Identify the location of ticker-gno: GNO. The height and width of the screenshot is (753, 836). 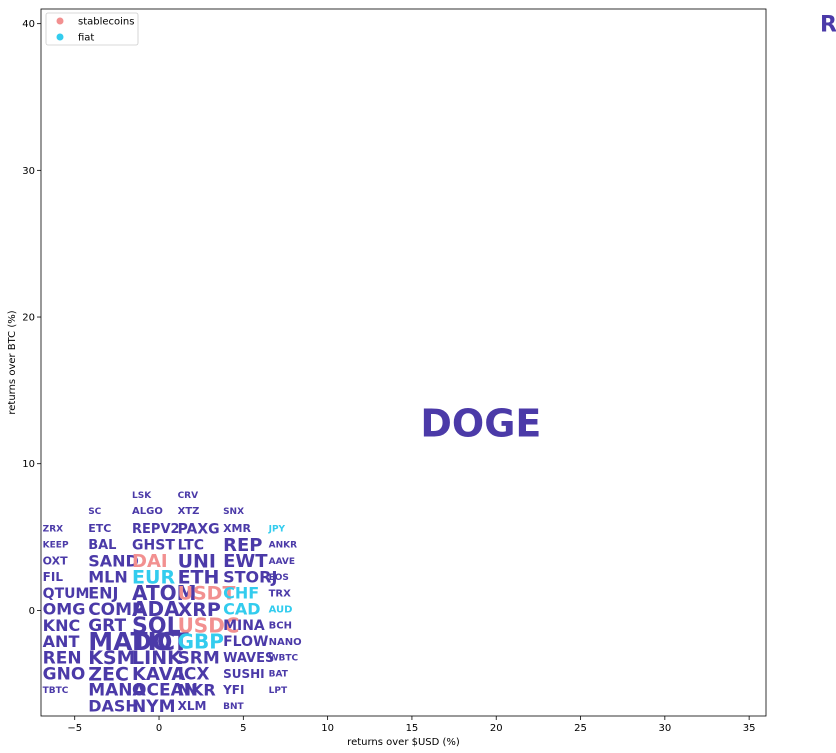
(64, 675).